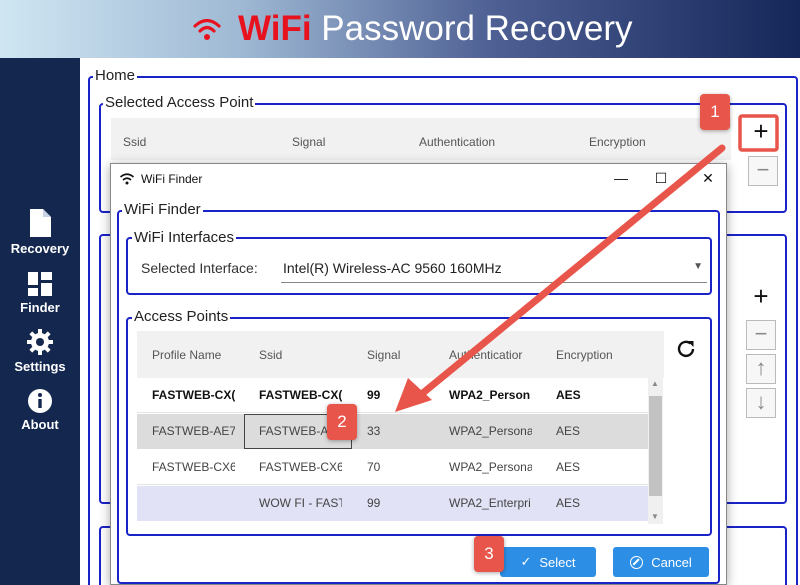 The image size is (800, 585). Describe the element at coordinates (115, 75) in the screenshot. I see `home-label: Home` at that location.